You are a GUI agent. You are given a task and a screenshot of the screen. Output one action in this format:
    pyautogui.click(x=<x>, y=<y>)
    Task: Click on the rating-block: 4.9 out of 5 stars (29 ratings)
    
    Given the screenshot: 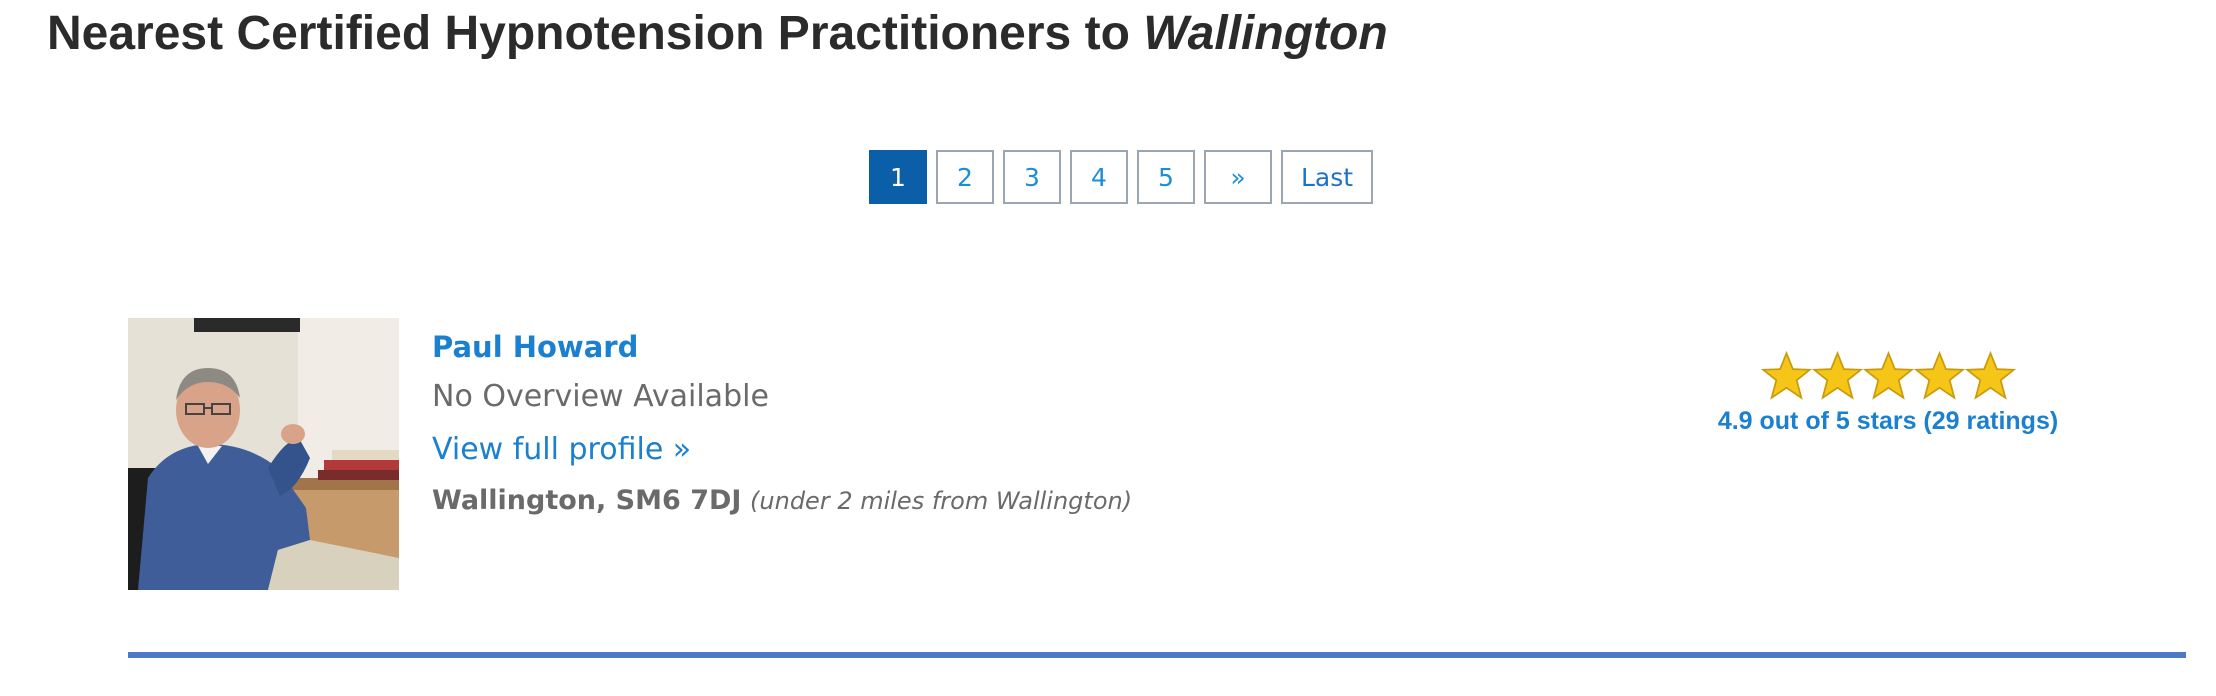 What is the action you would take?
    pyautogui.click(x=1888, y=392)
    